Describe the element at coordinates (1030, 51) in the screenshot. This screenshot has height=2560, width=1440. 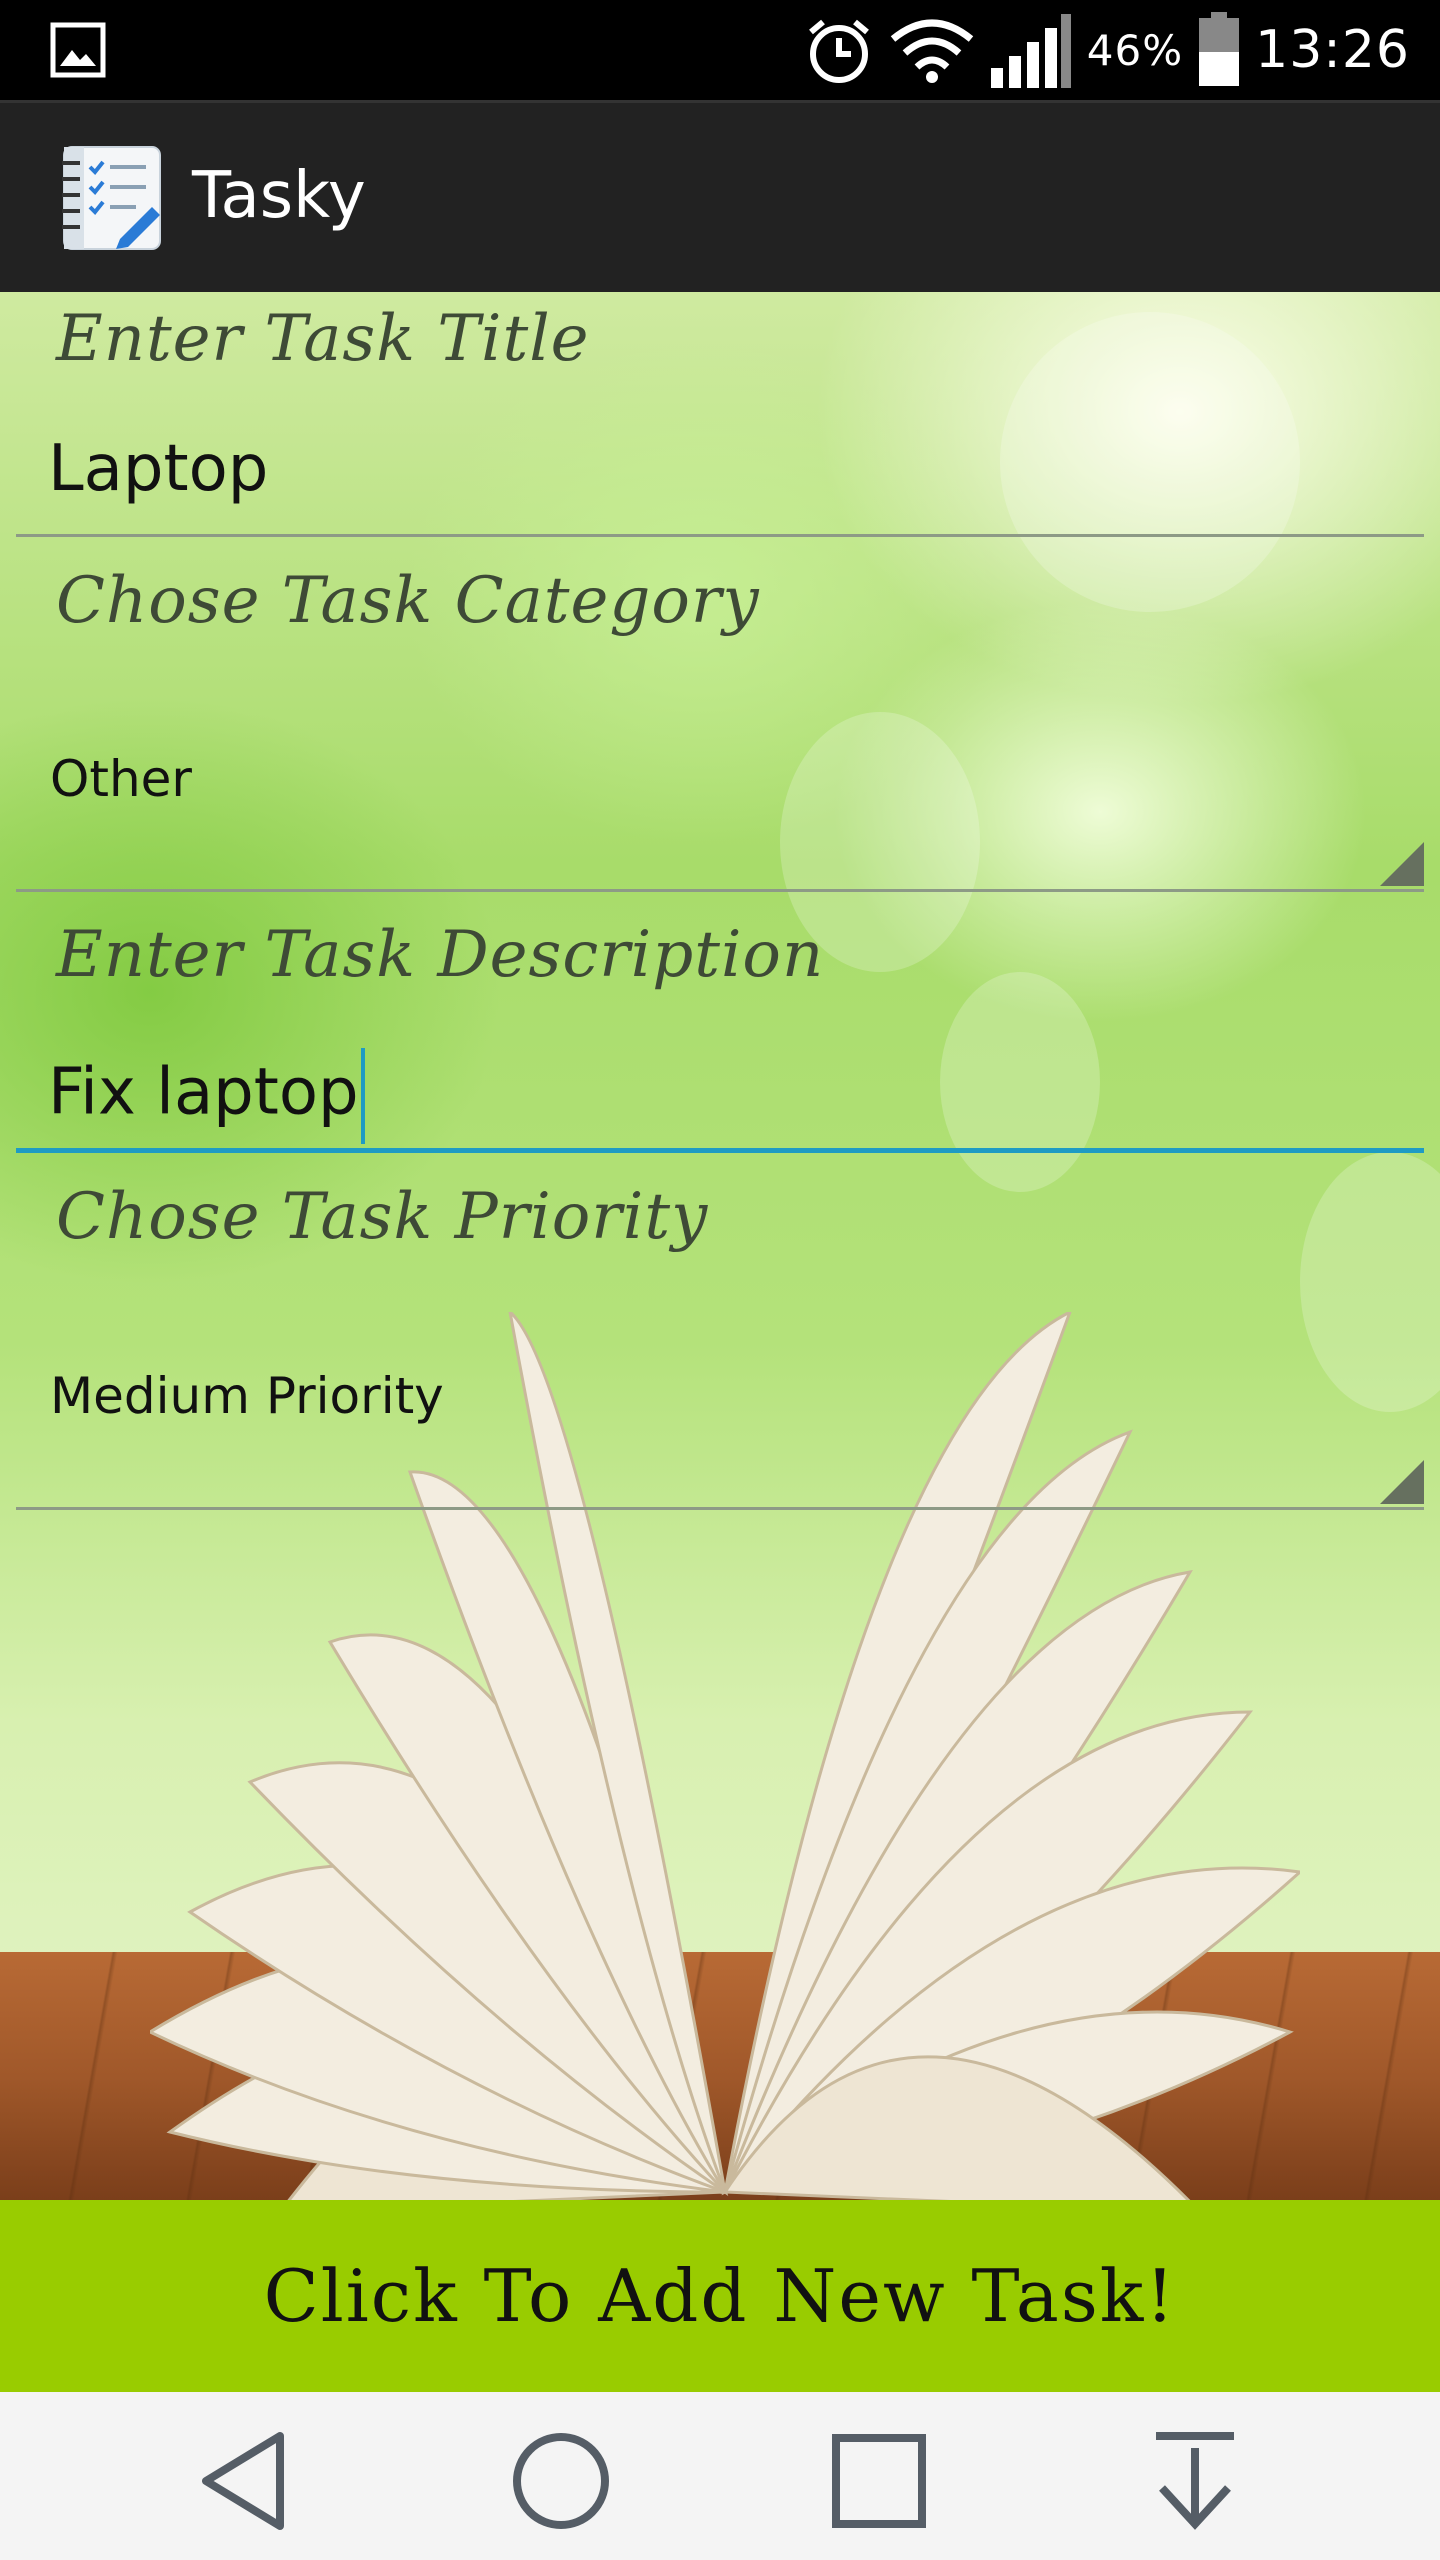
I see `signal-icon` at that location.